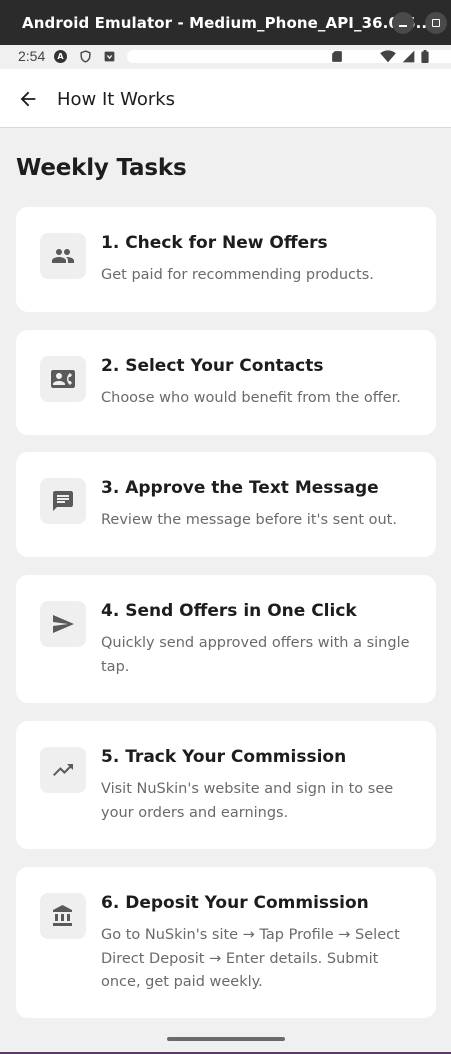  What do you see at coordinates (237, 275) in the screenshot?
I see `task-description: Get paid for recommending products.` at bounding box center [237, 275].